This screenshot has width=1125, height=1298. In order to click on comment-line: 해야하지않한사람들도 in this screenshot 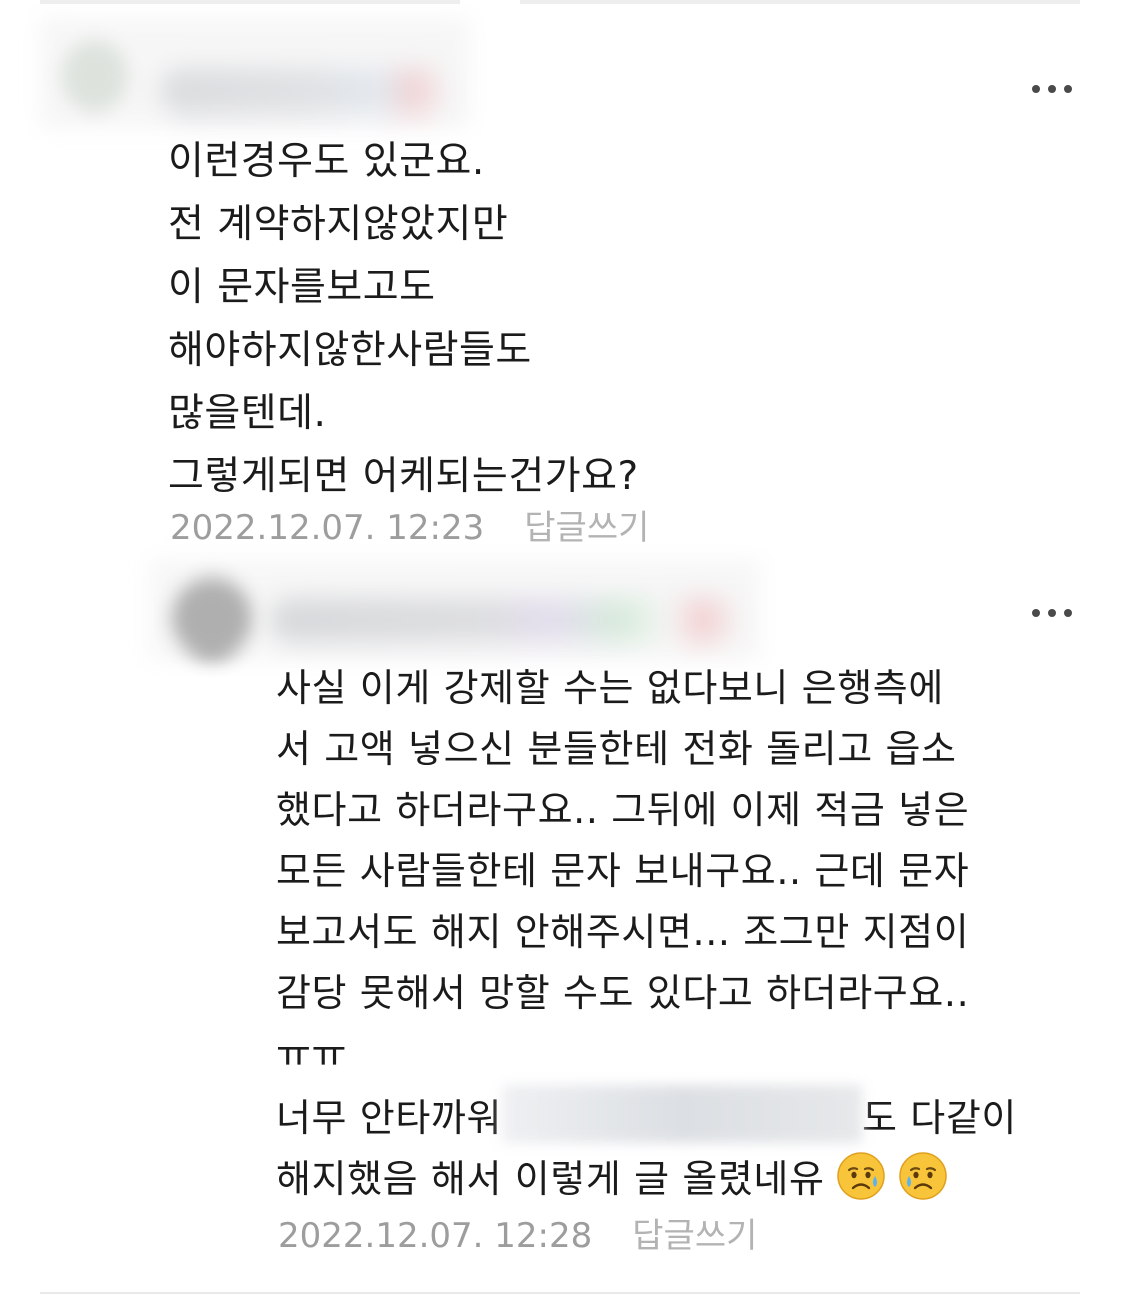, I will do `click(350, 350)`.